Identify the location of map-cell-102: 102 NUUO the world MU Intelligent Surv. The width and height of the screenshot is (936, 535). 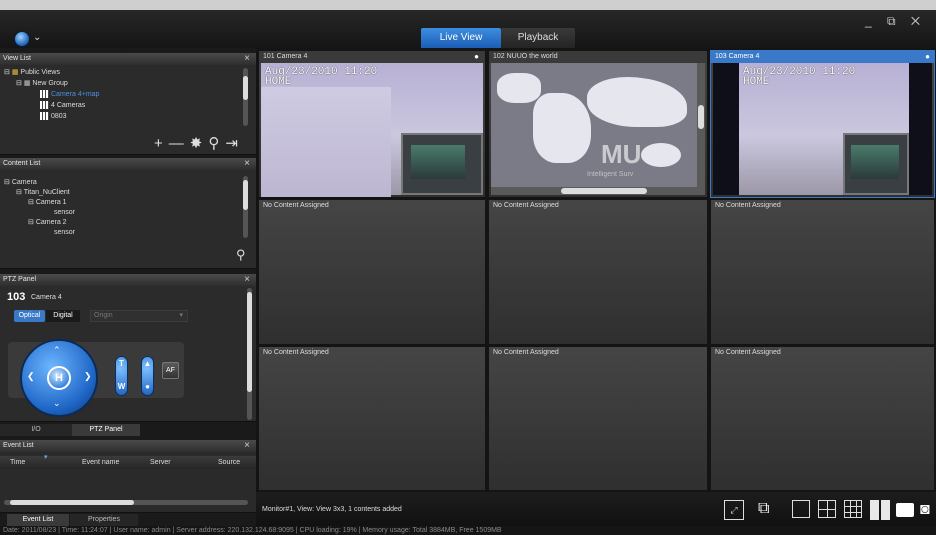
(598, 124).